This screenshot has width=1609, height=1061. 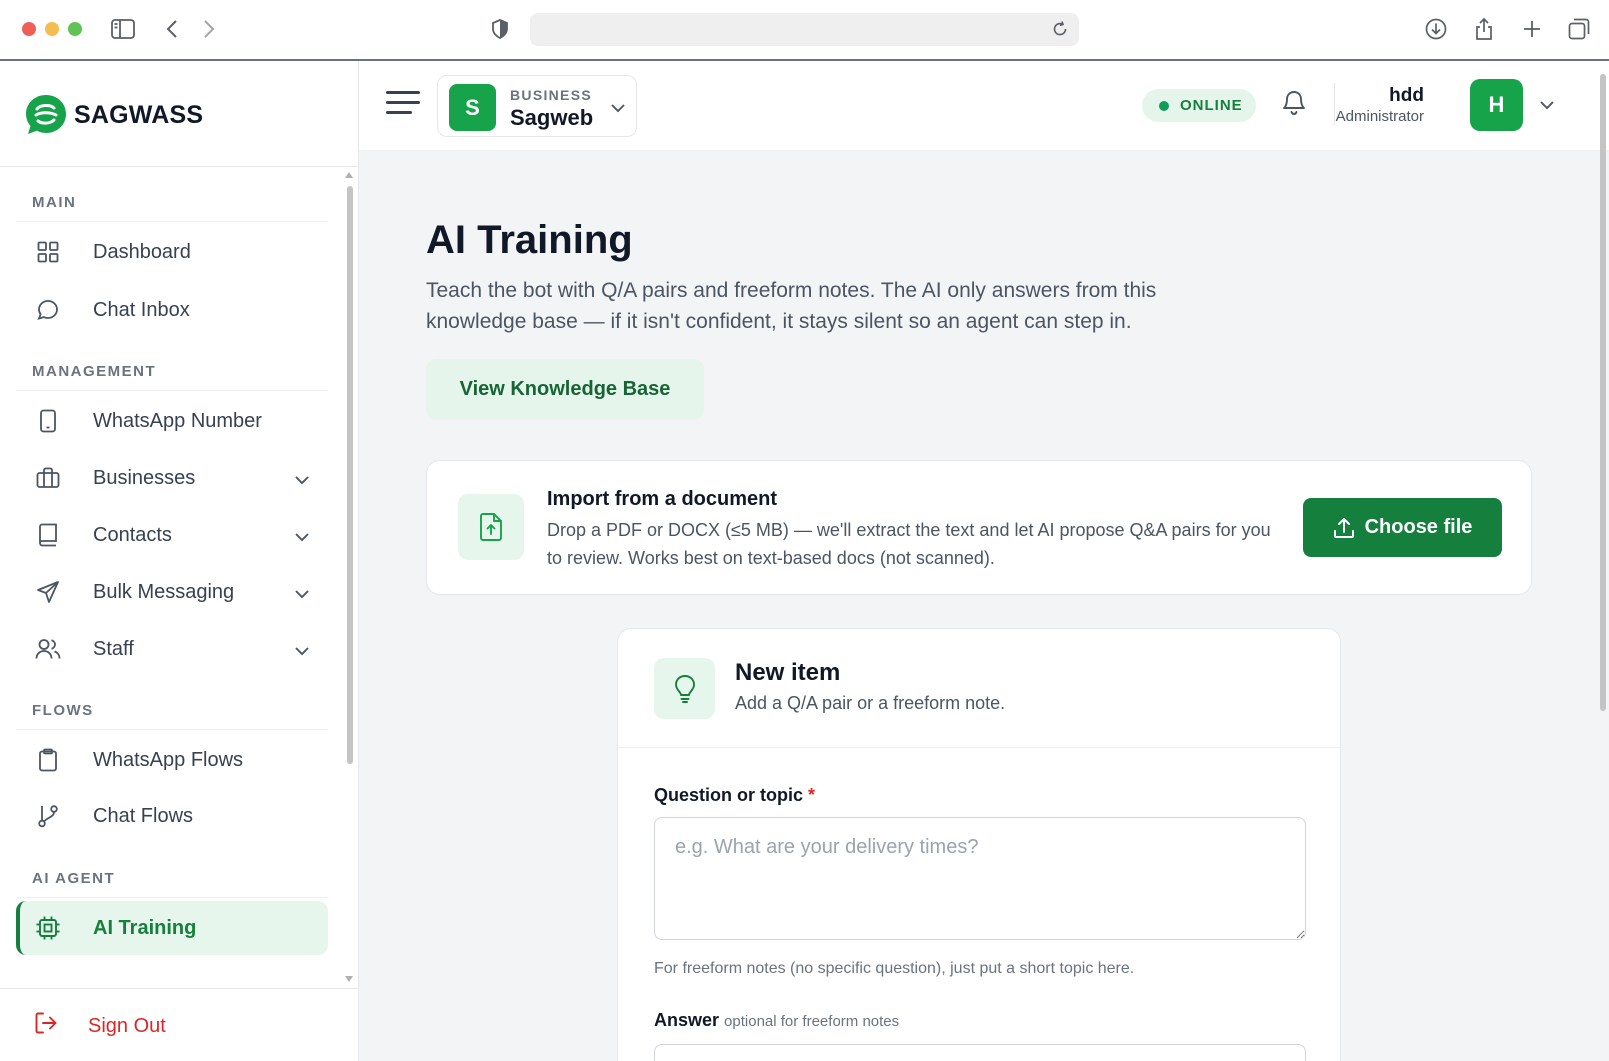 What do you see at coordinates (127, 1025) in the screenshot?
I see `sign-out-label: Sign Out` at bounding box center [127, 1025].